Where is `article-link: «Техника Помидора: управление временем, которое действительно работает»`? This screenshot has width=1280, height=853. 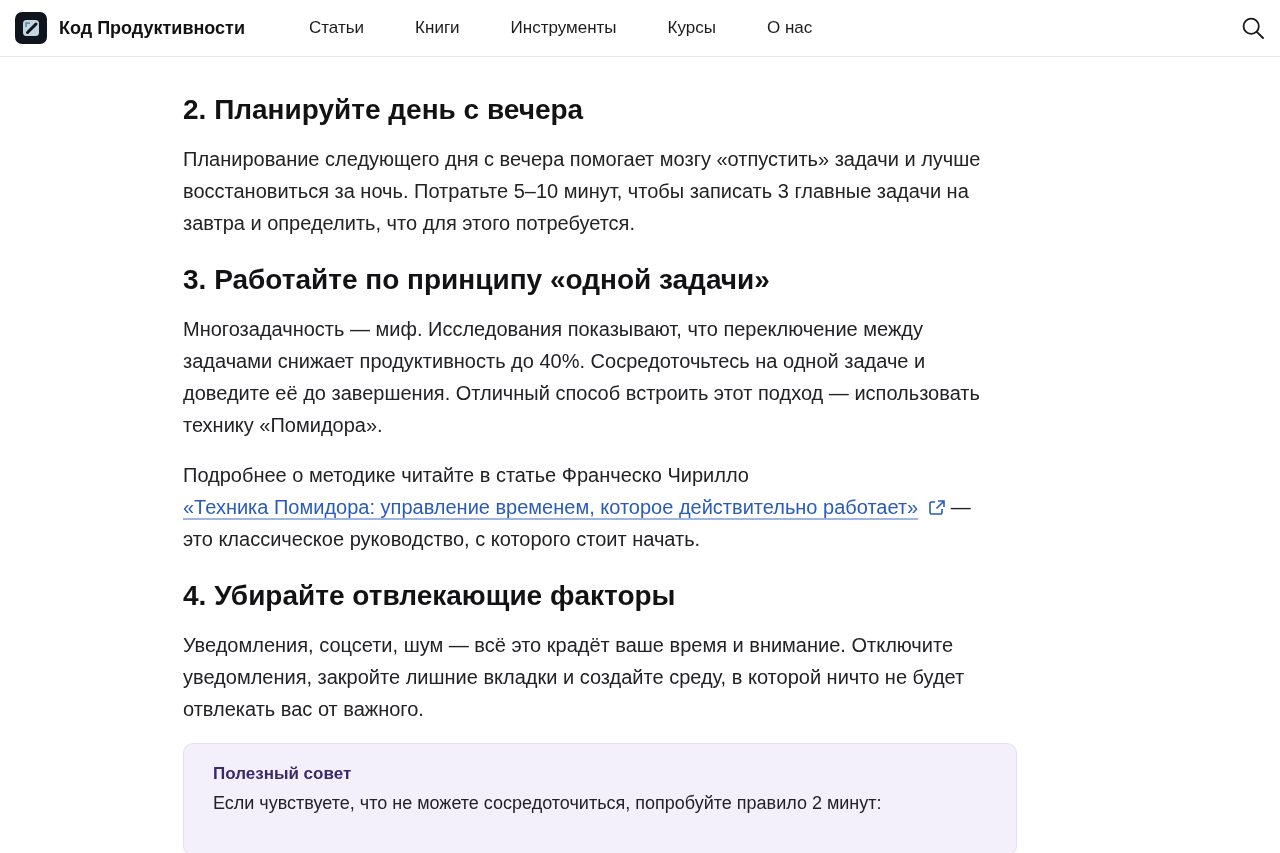
article-link: «Техника Помидора: управление временем, которое действительно работает» is located at coordinates (564, 507).